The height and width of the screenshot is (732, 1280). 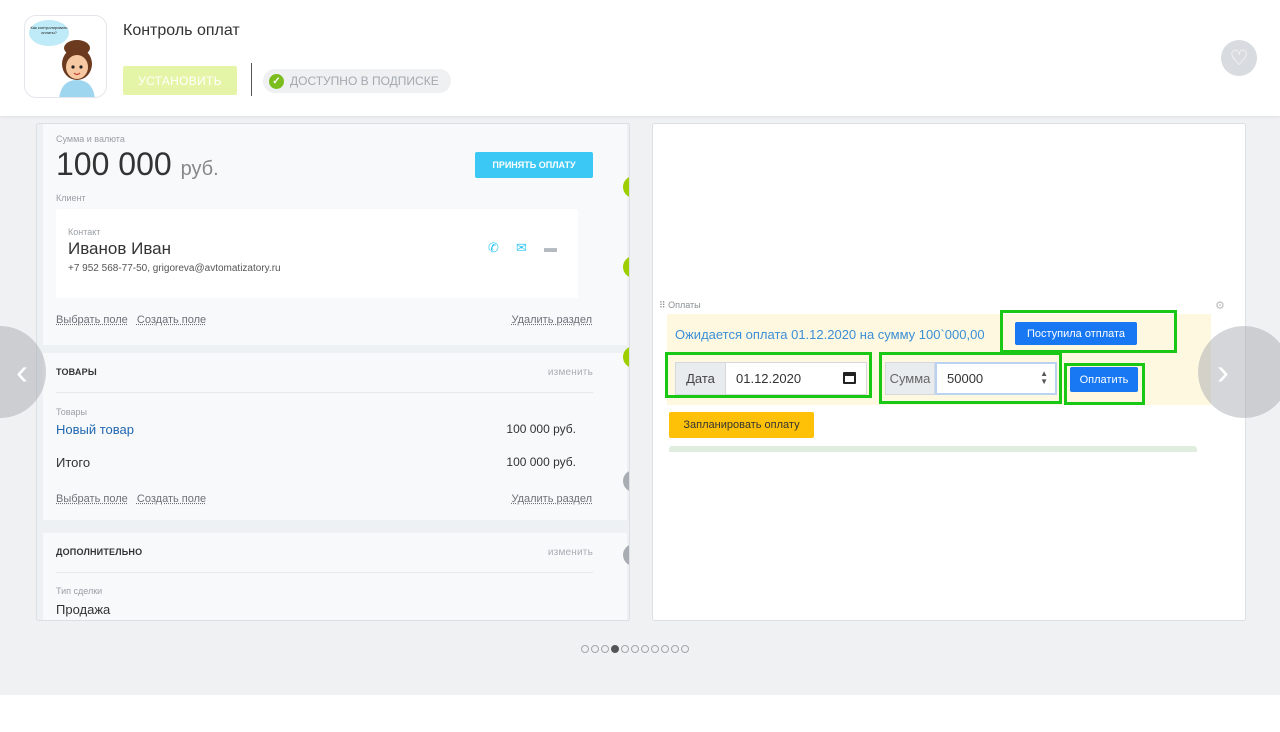 What do you see at coordinates (83, 609) in the screenshot?
I see `deal-type-value: Продажа` at bounding box center [83, 609].